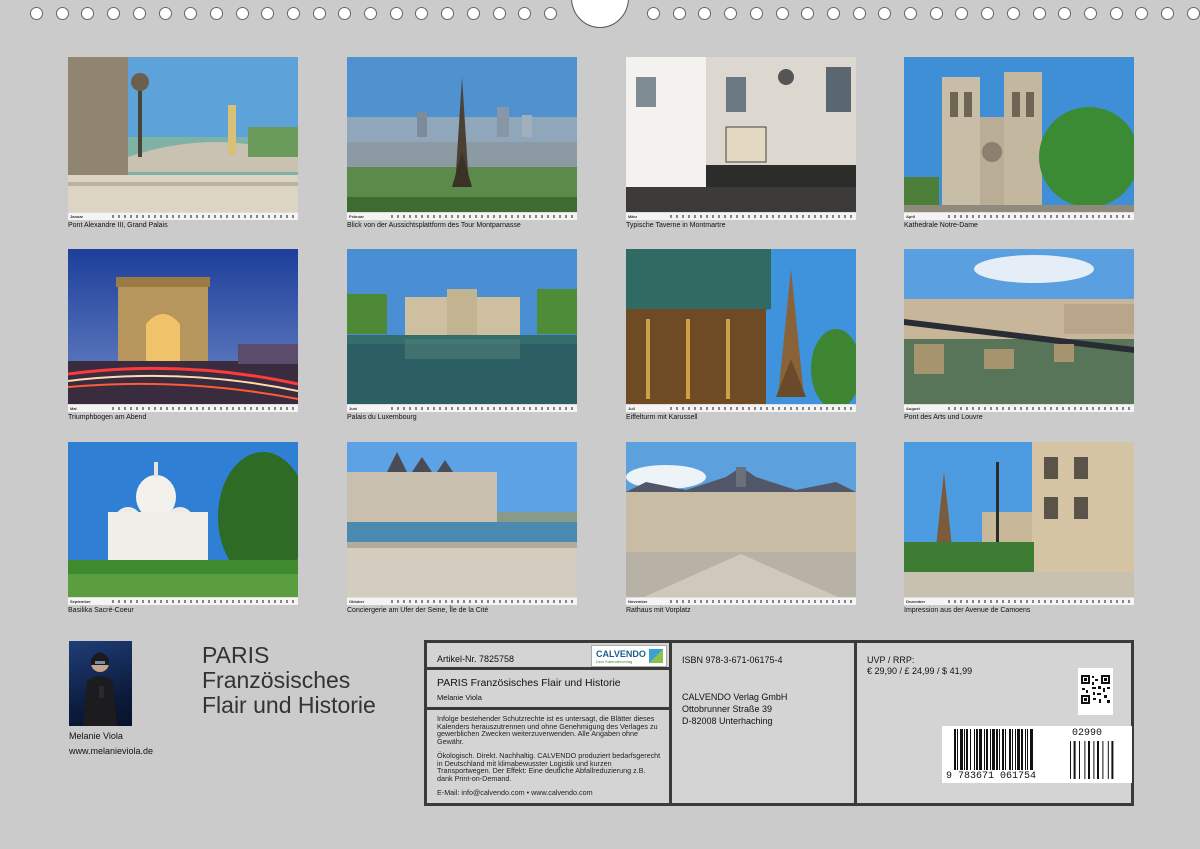 This screenshot has width=1200, height=849. I want to click on author-portrait-art, so click(100, 689).